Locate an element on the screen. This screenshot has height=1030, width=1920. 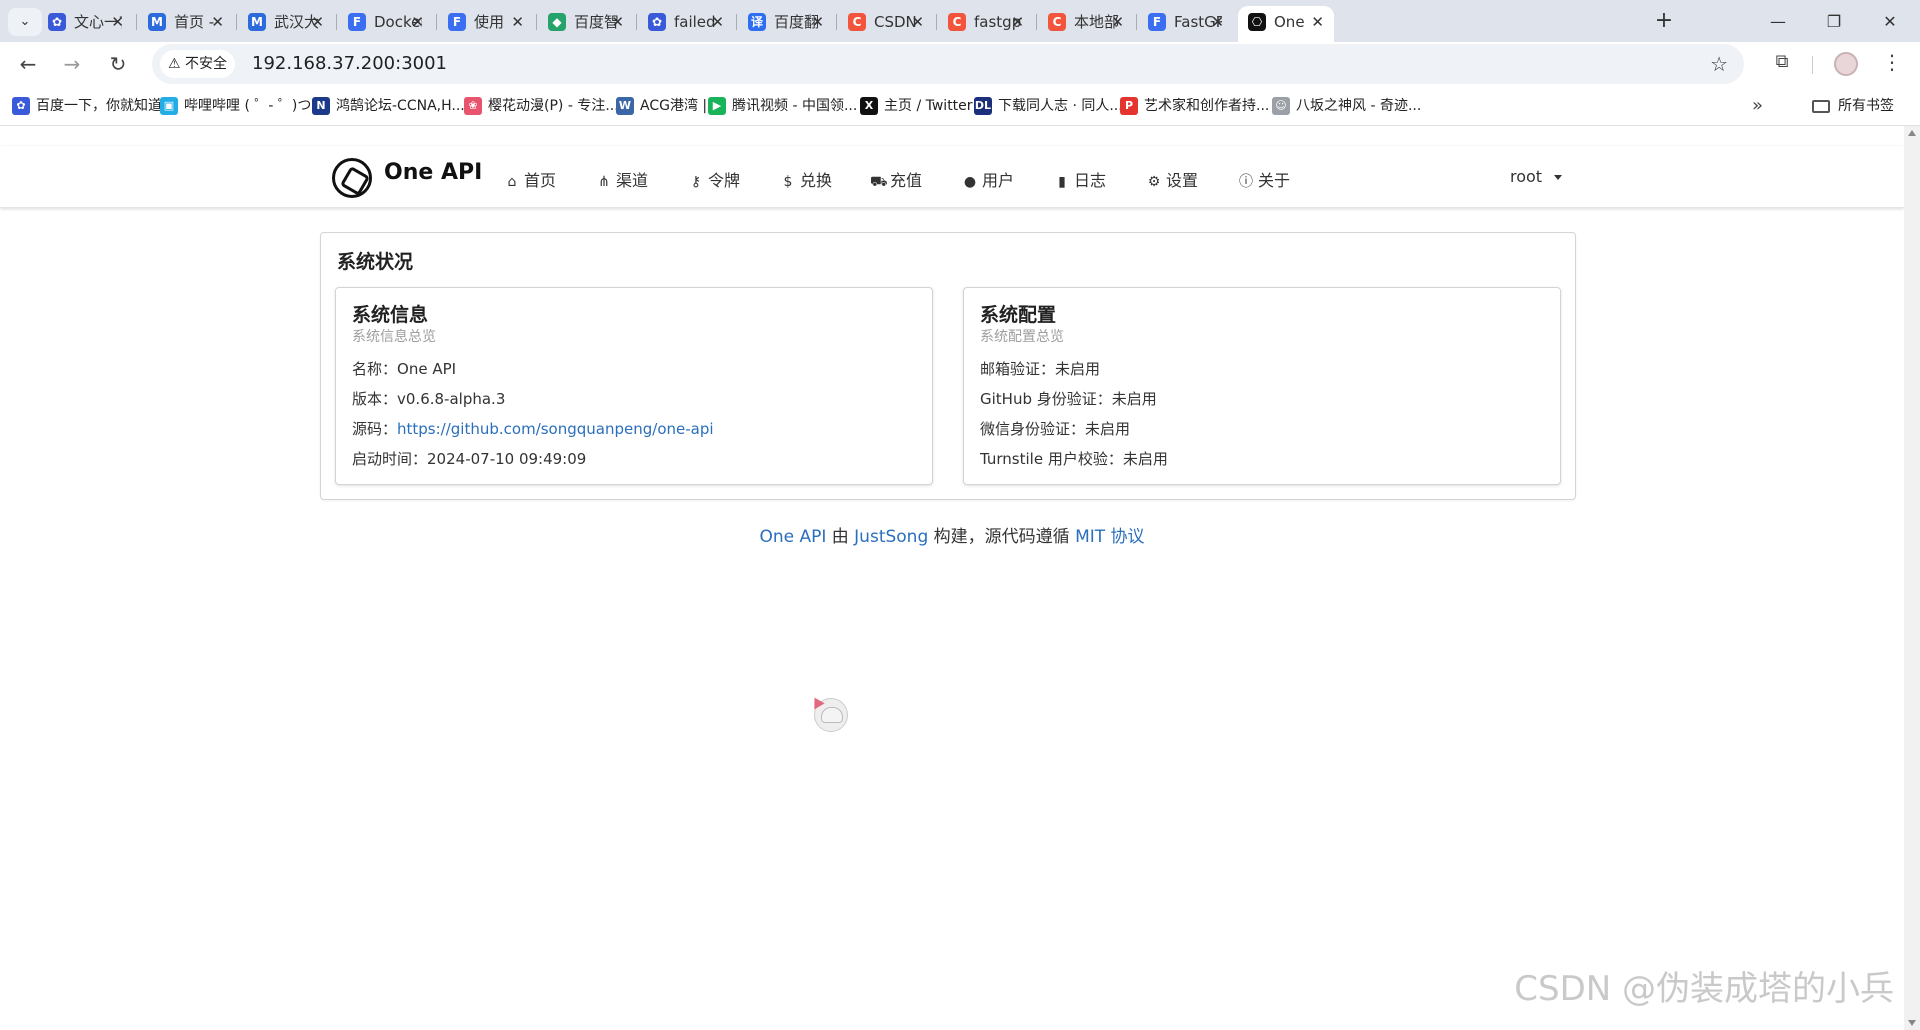
browser-tab: Cfastgpt ✕ is located at coordinates (986, 22).